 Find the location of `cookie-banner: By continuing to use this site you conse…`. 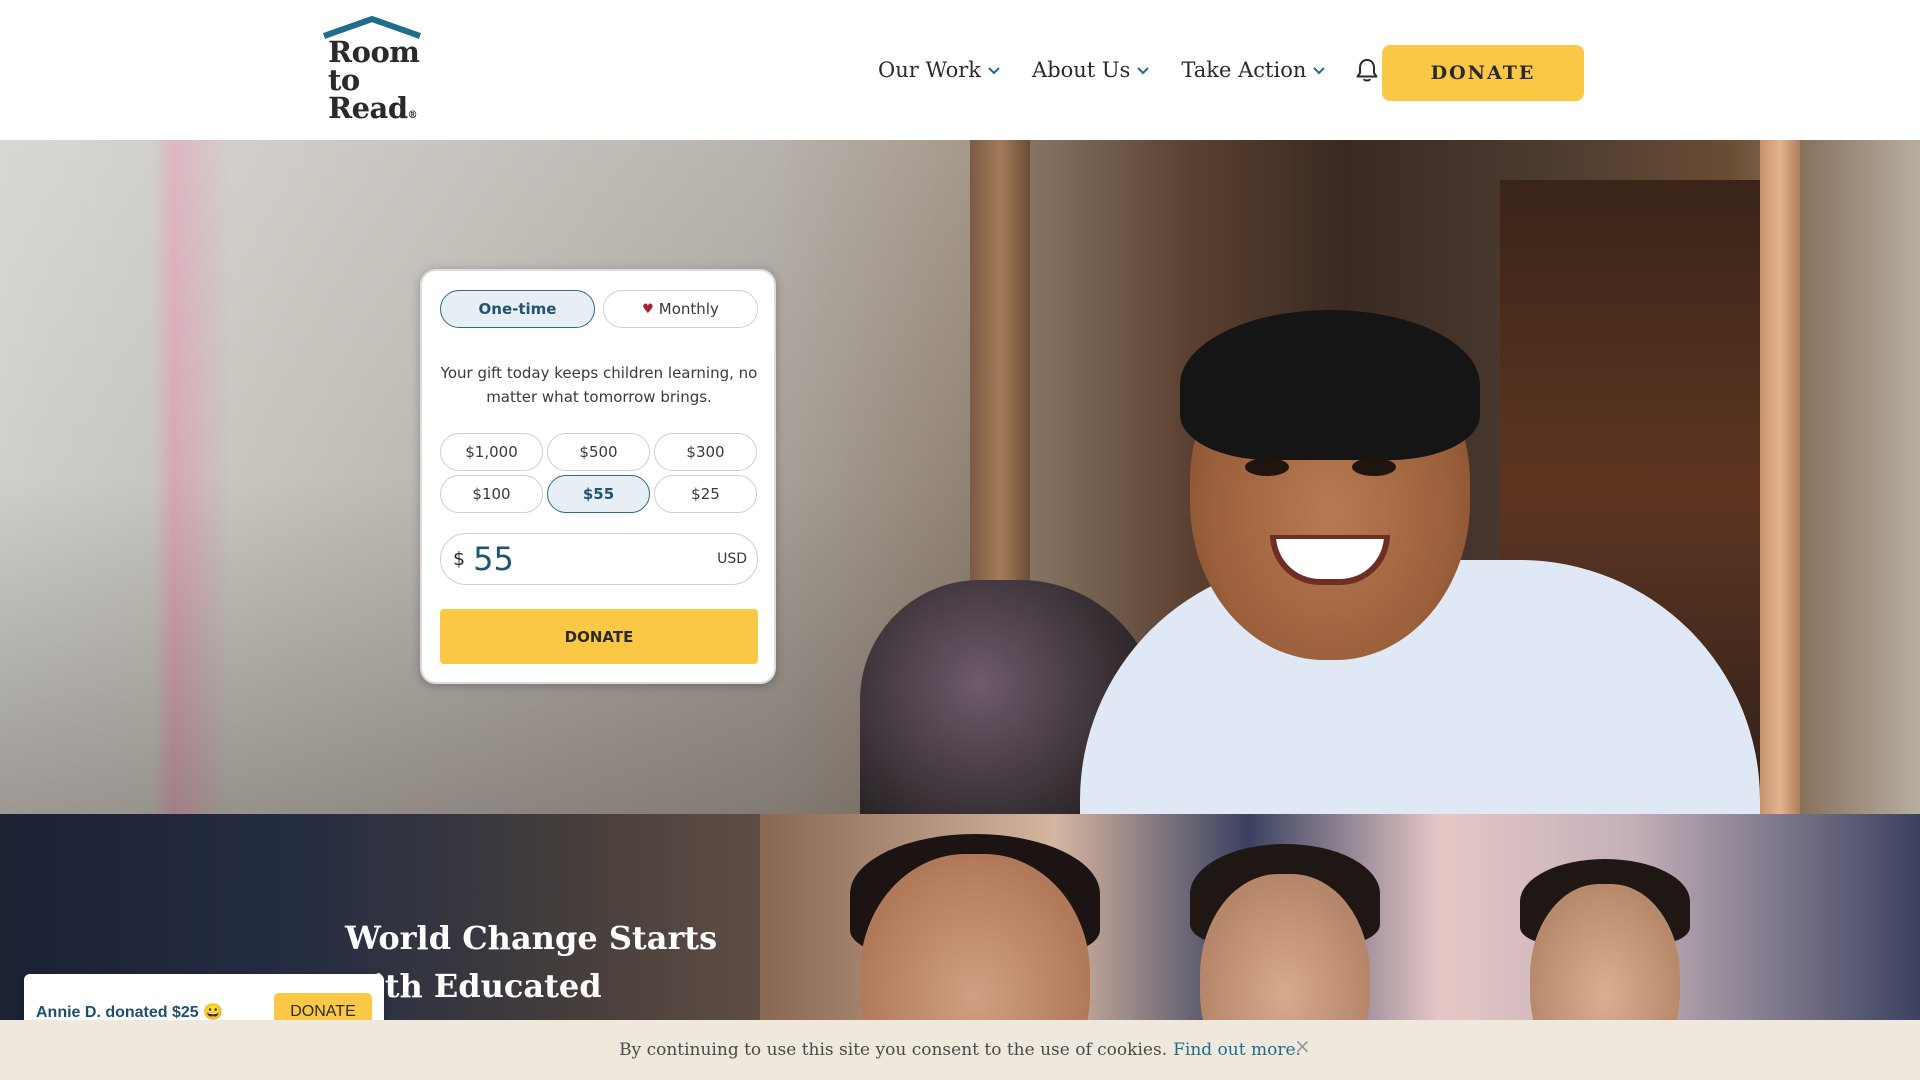

cookie-banner: By continuing to use this site you conse… is located at coordinates (960, 1050).